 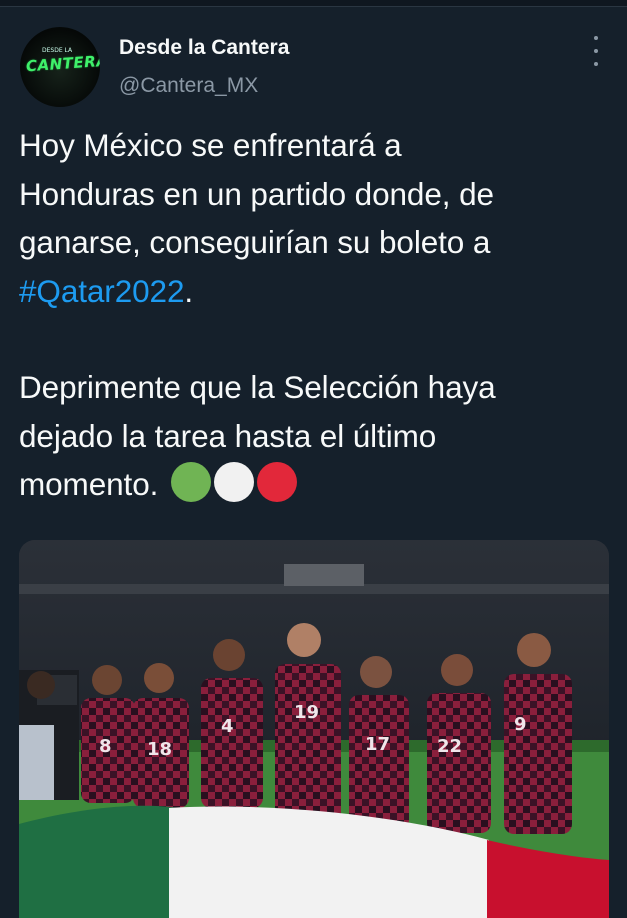 I want to click on jersey-number: 8, so click(x=105, y=746).